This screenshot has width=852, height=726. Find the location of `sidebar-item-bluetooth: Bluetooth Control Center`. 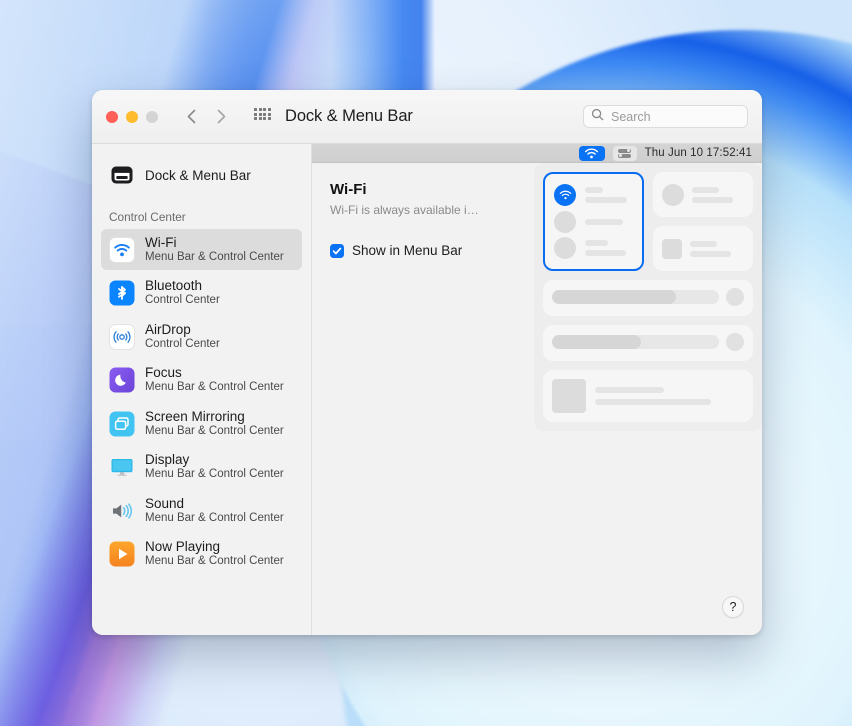

sidebar-item-bluetooth: Bluetooth Control Center is located at coordinates (201, 292).